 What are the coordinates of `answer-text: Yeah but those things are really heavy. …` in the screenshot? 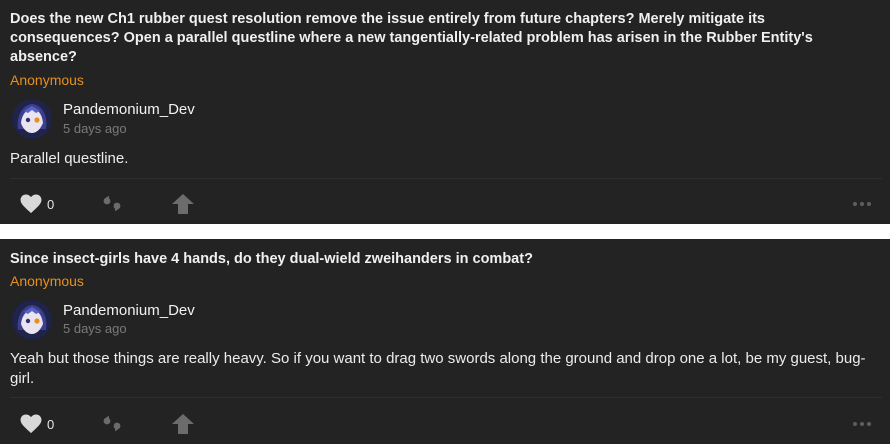 It's located at (438, 368).